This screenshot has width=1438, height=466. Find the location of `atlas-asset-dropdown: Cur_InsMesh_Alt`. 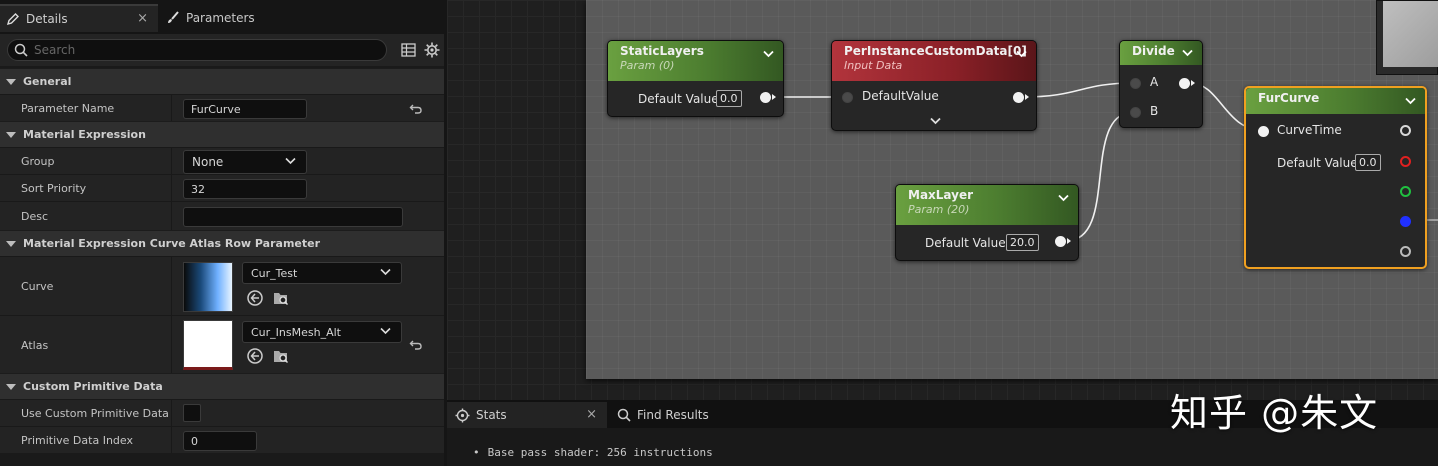

atlas-asset-dropdown: Cur_InsMesh_Alt is located at coordinates (322, 332).